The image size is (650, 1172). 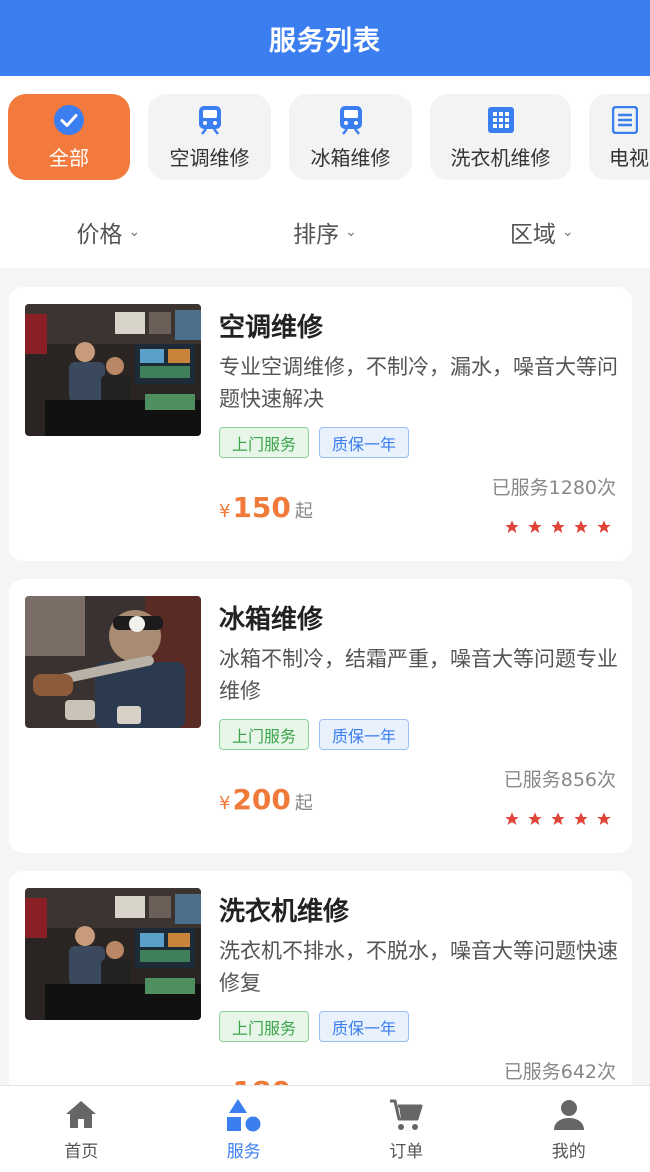 I want to click on home-icon, so click(x=81, y=1114).